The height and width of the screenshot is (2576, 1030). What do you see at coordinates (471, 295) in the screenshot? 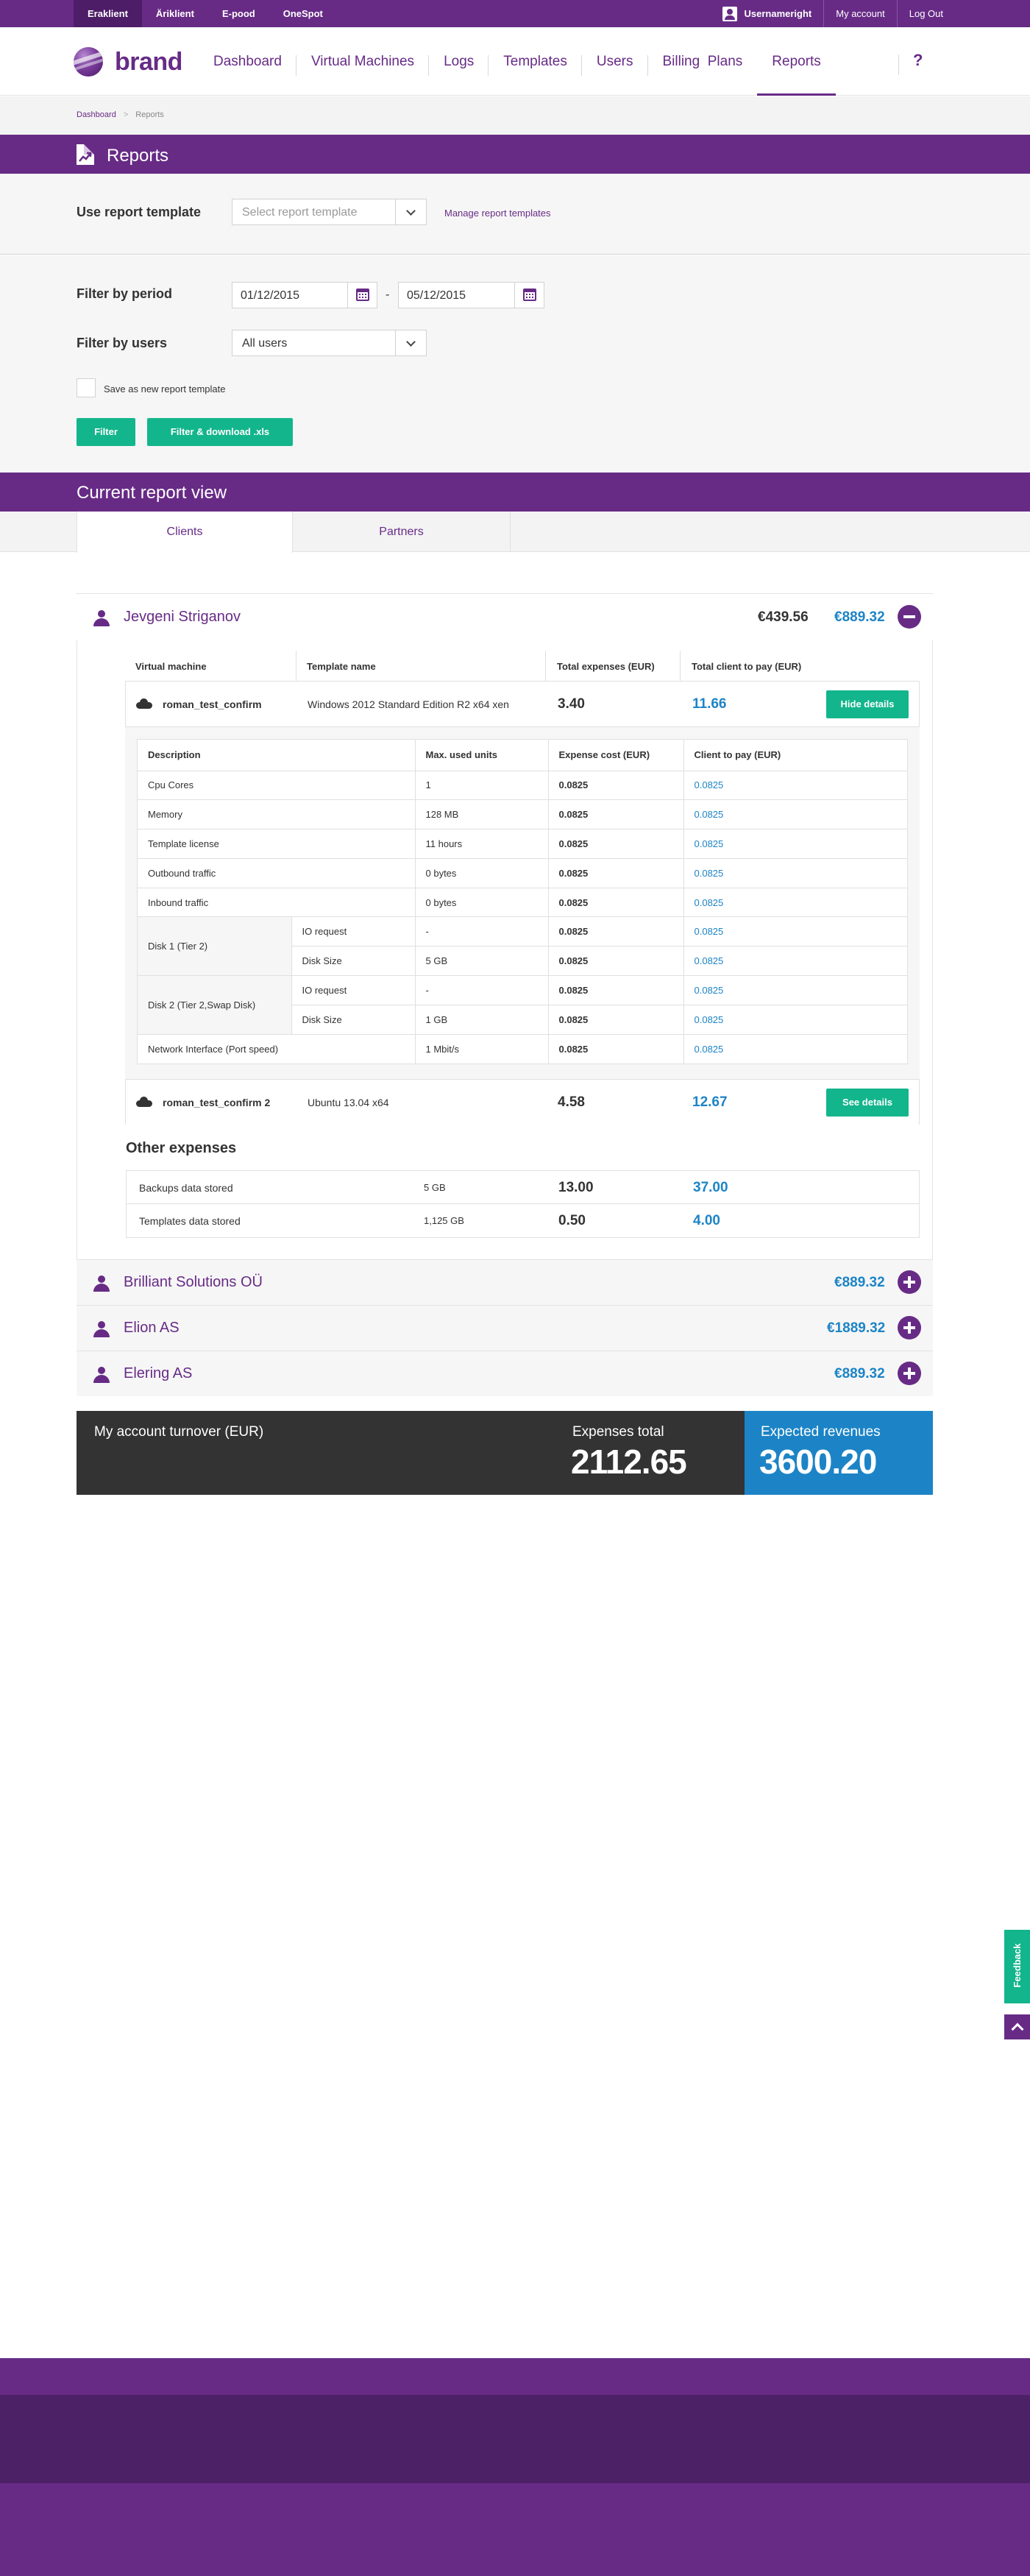
I see `date-to-field: 05/12/2015` at bounding box center [471, 295].